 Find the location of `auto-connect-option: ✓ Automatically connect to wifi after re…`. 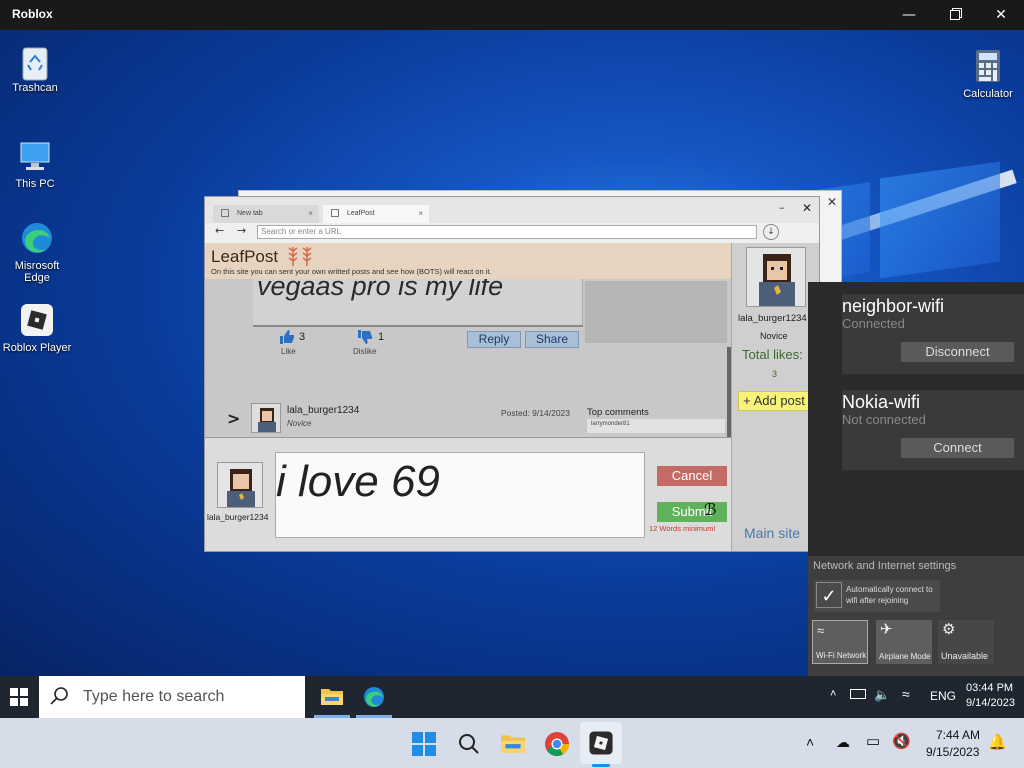

auto-connect-option: ✓ Automatically connect to wifi after re… is located at coordinates (877, 596).